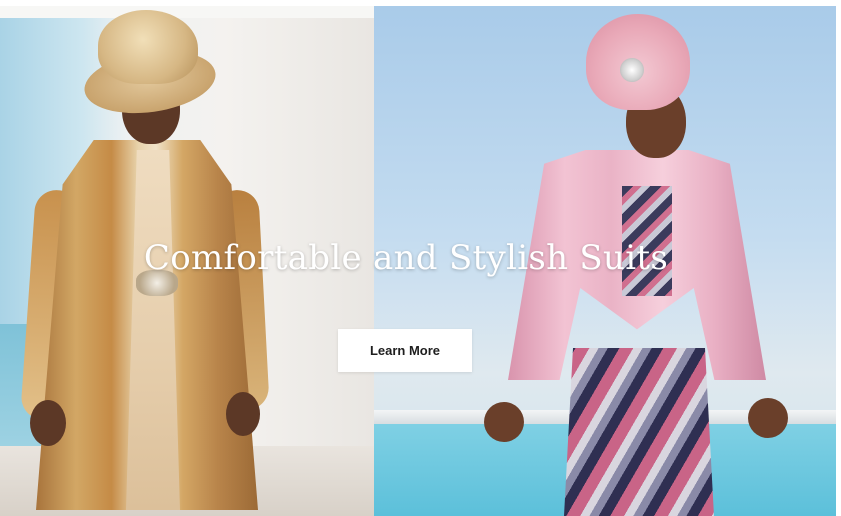  I want to click on model-left-hat-crown, so click(148, 47).